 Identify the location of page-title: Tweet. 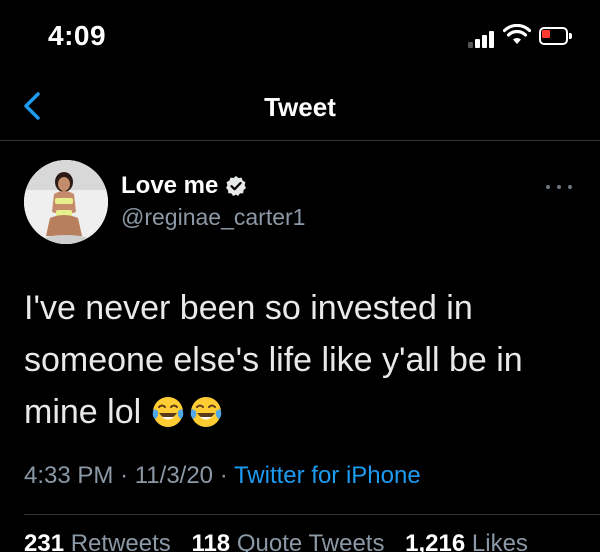
(300, 107).